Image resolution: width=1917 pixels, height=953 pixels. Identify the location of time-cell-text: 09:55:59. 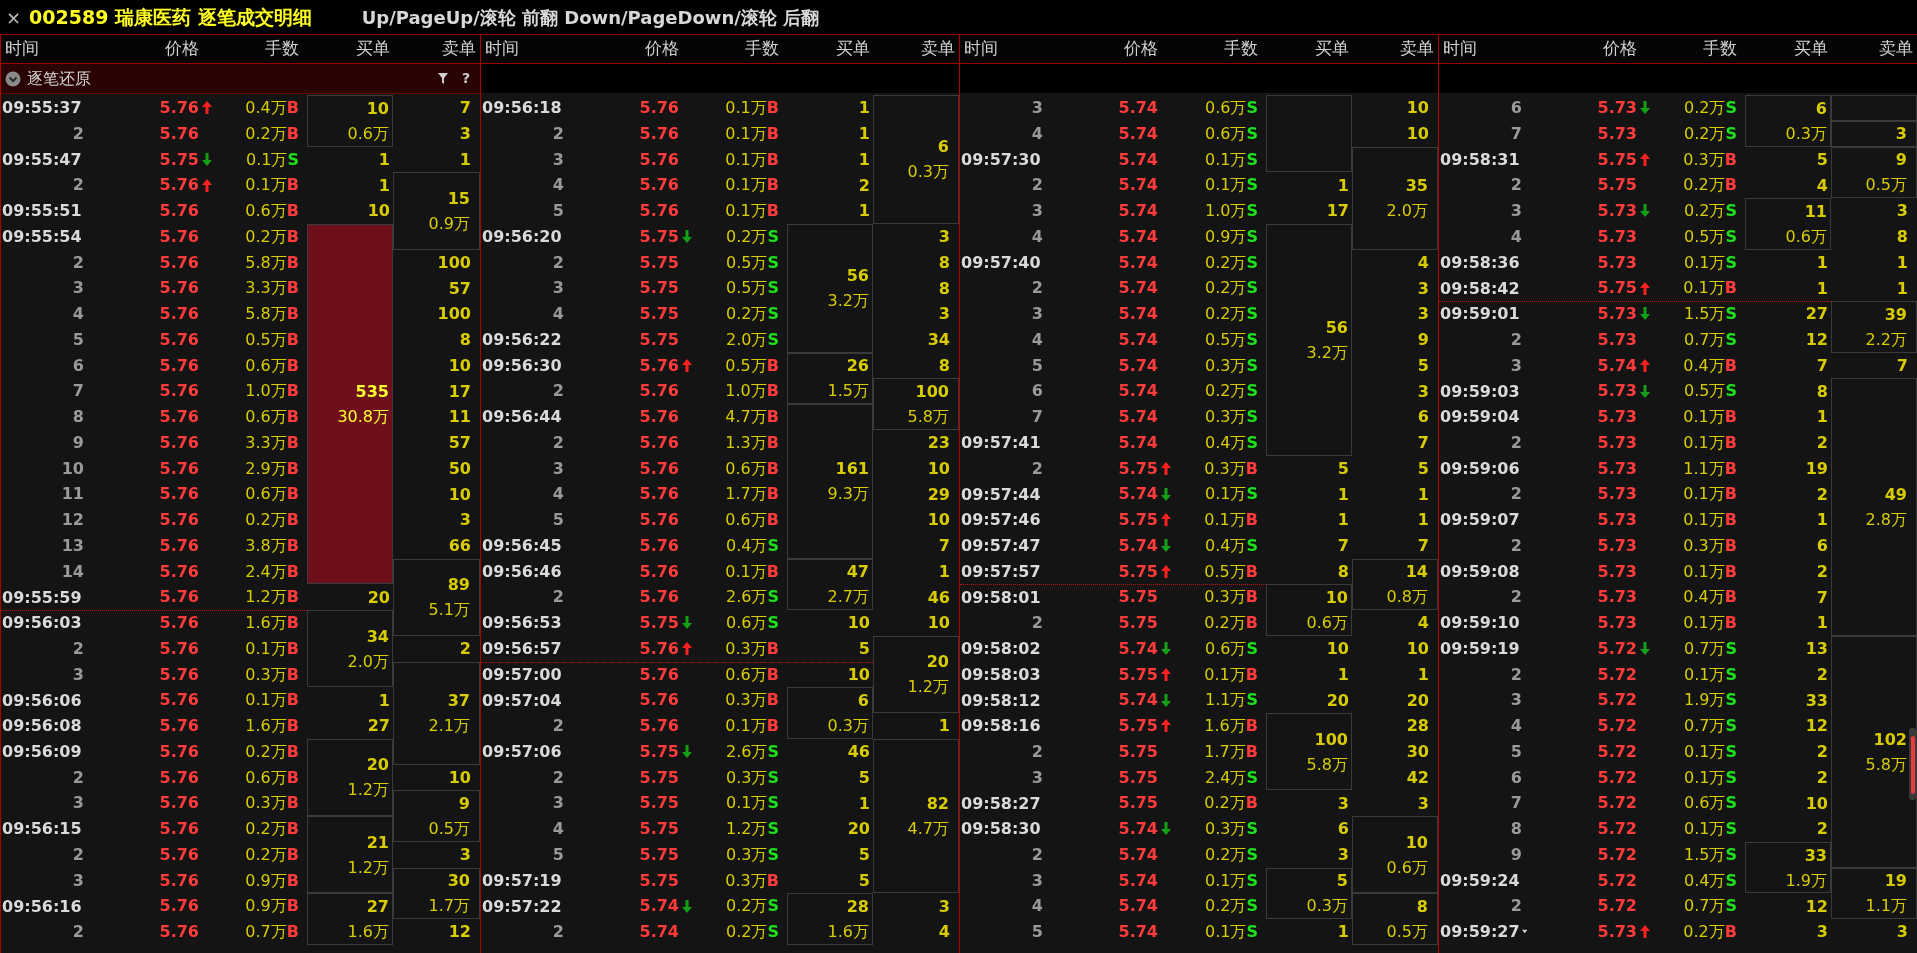
(42, 597).